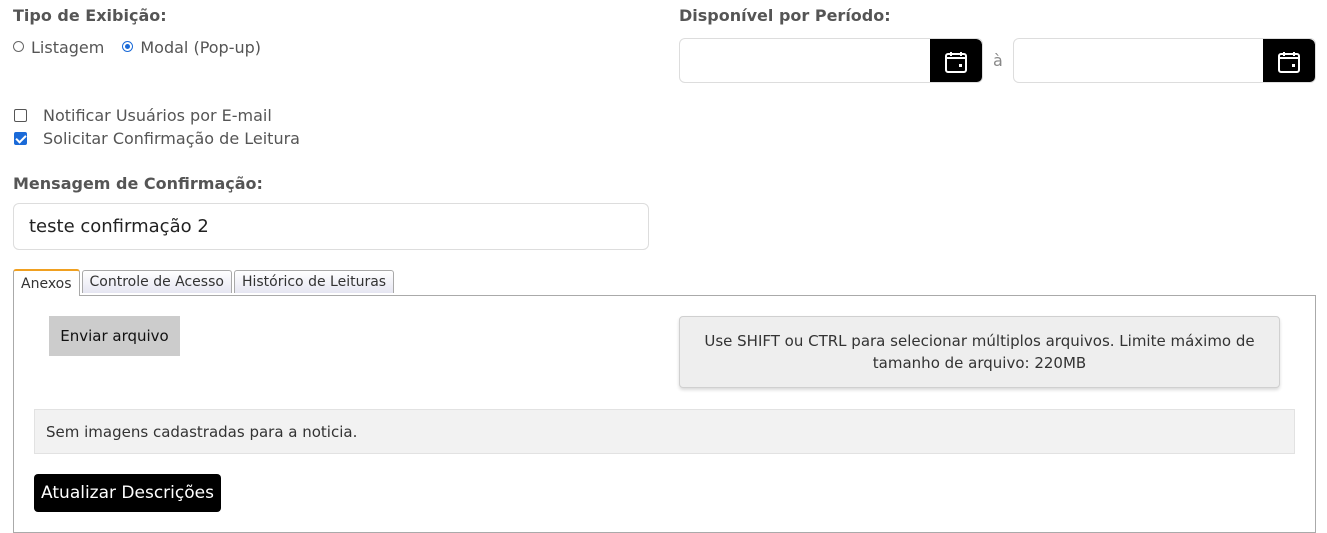 This screenshot has width=1327, height=533. Describe the element at coordinates (664, 431) in the screenshot. I see `empty-images-message: Sem imagens cadastradas para a noticia.` at that location.